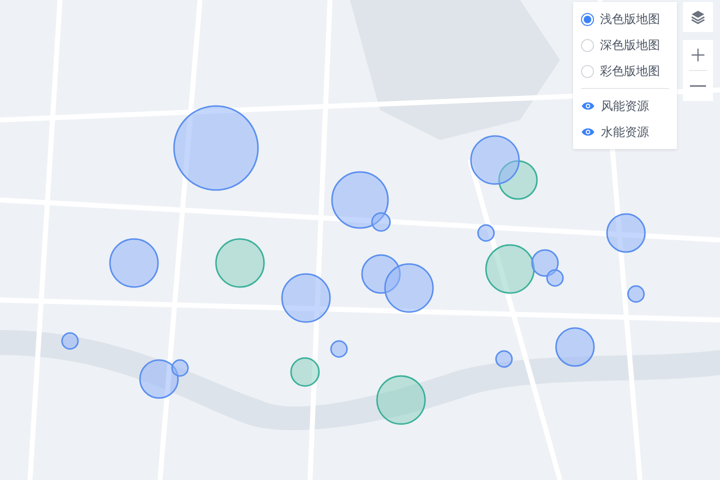 This screenshot has width=720, height=480. Describe the element at coordinates (587, 19) in the screenshot. I see `radio-button` at that location.